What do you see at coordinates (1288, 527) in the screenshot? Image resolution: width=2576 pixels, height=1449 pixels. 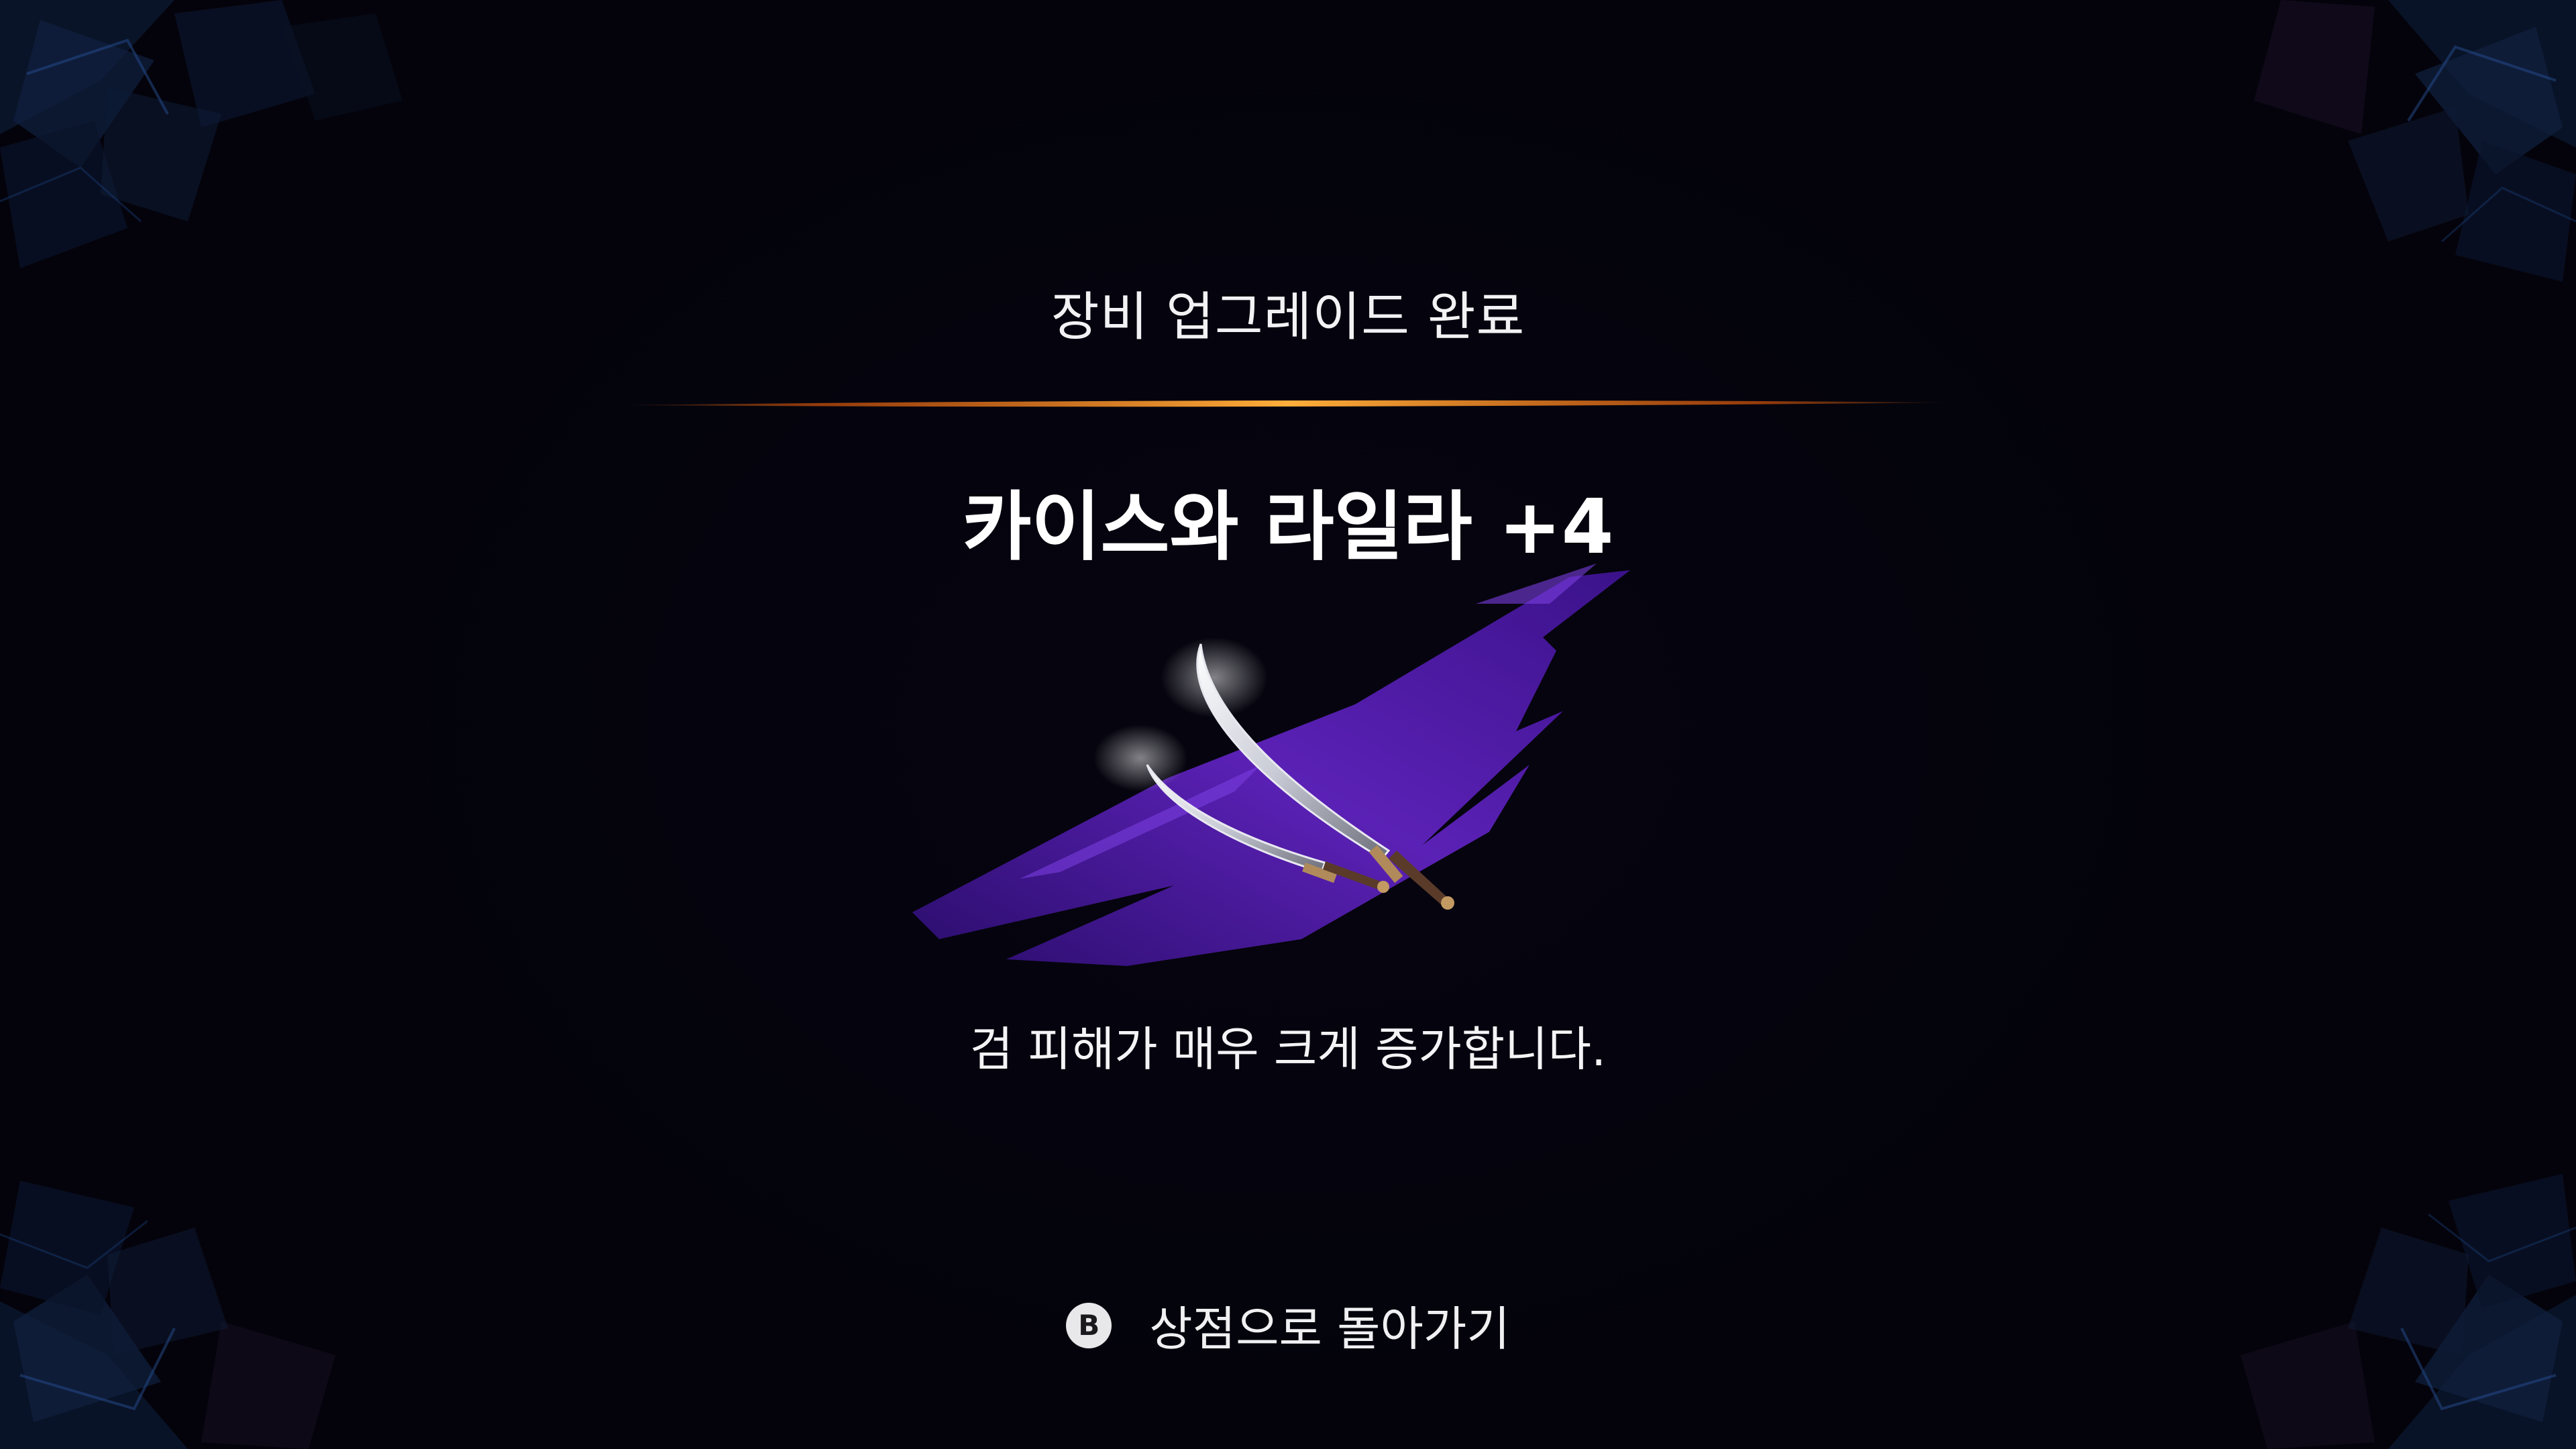 I see `item-name: 카이스와 라일라 +4` at bounding box center [1288, 527].